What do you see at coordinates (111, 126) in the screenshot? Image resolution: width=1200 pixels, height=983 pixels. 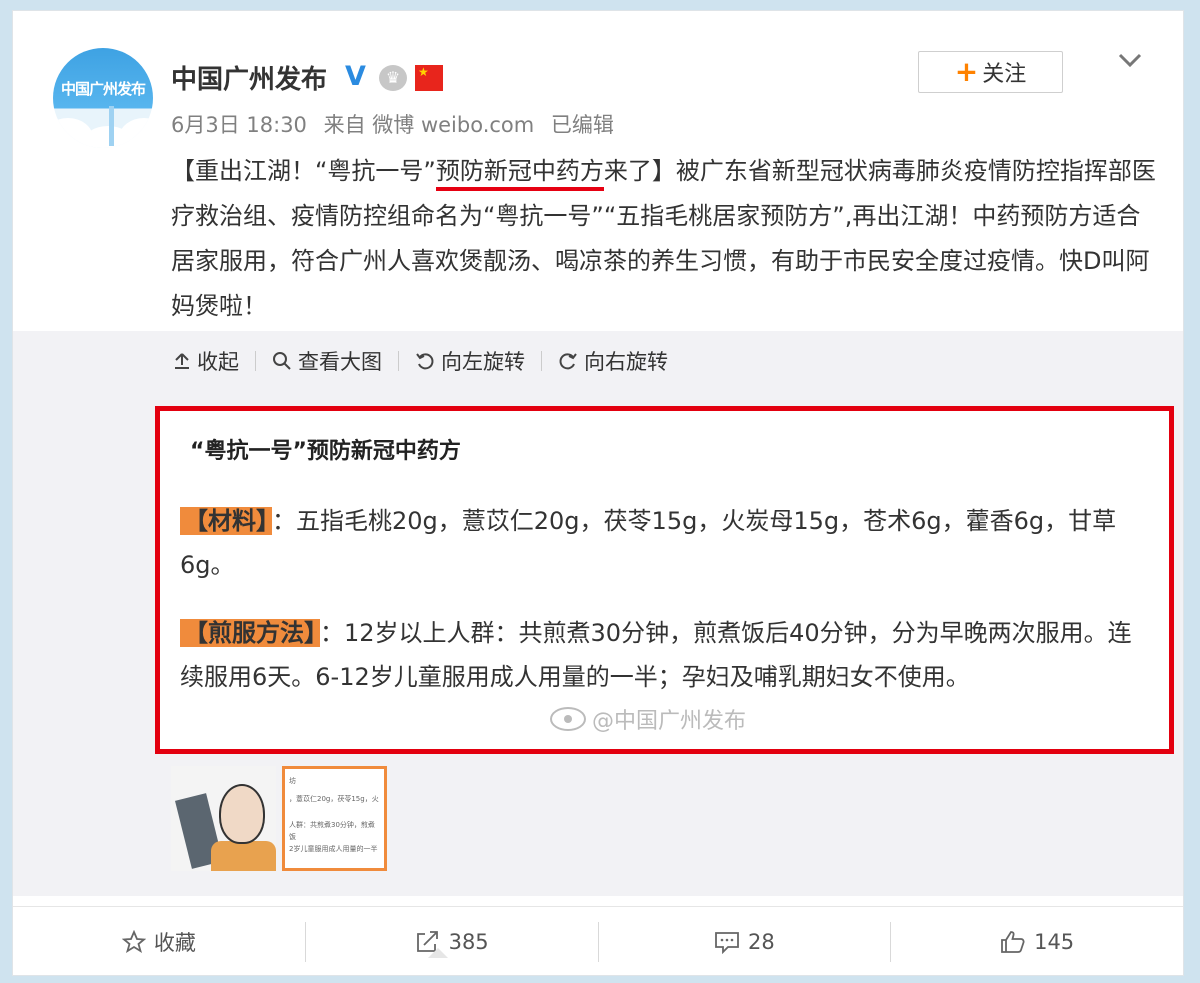 I see `canton-tower-icon` at bounding box center [111, 126].